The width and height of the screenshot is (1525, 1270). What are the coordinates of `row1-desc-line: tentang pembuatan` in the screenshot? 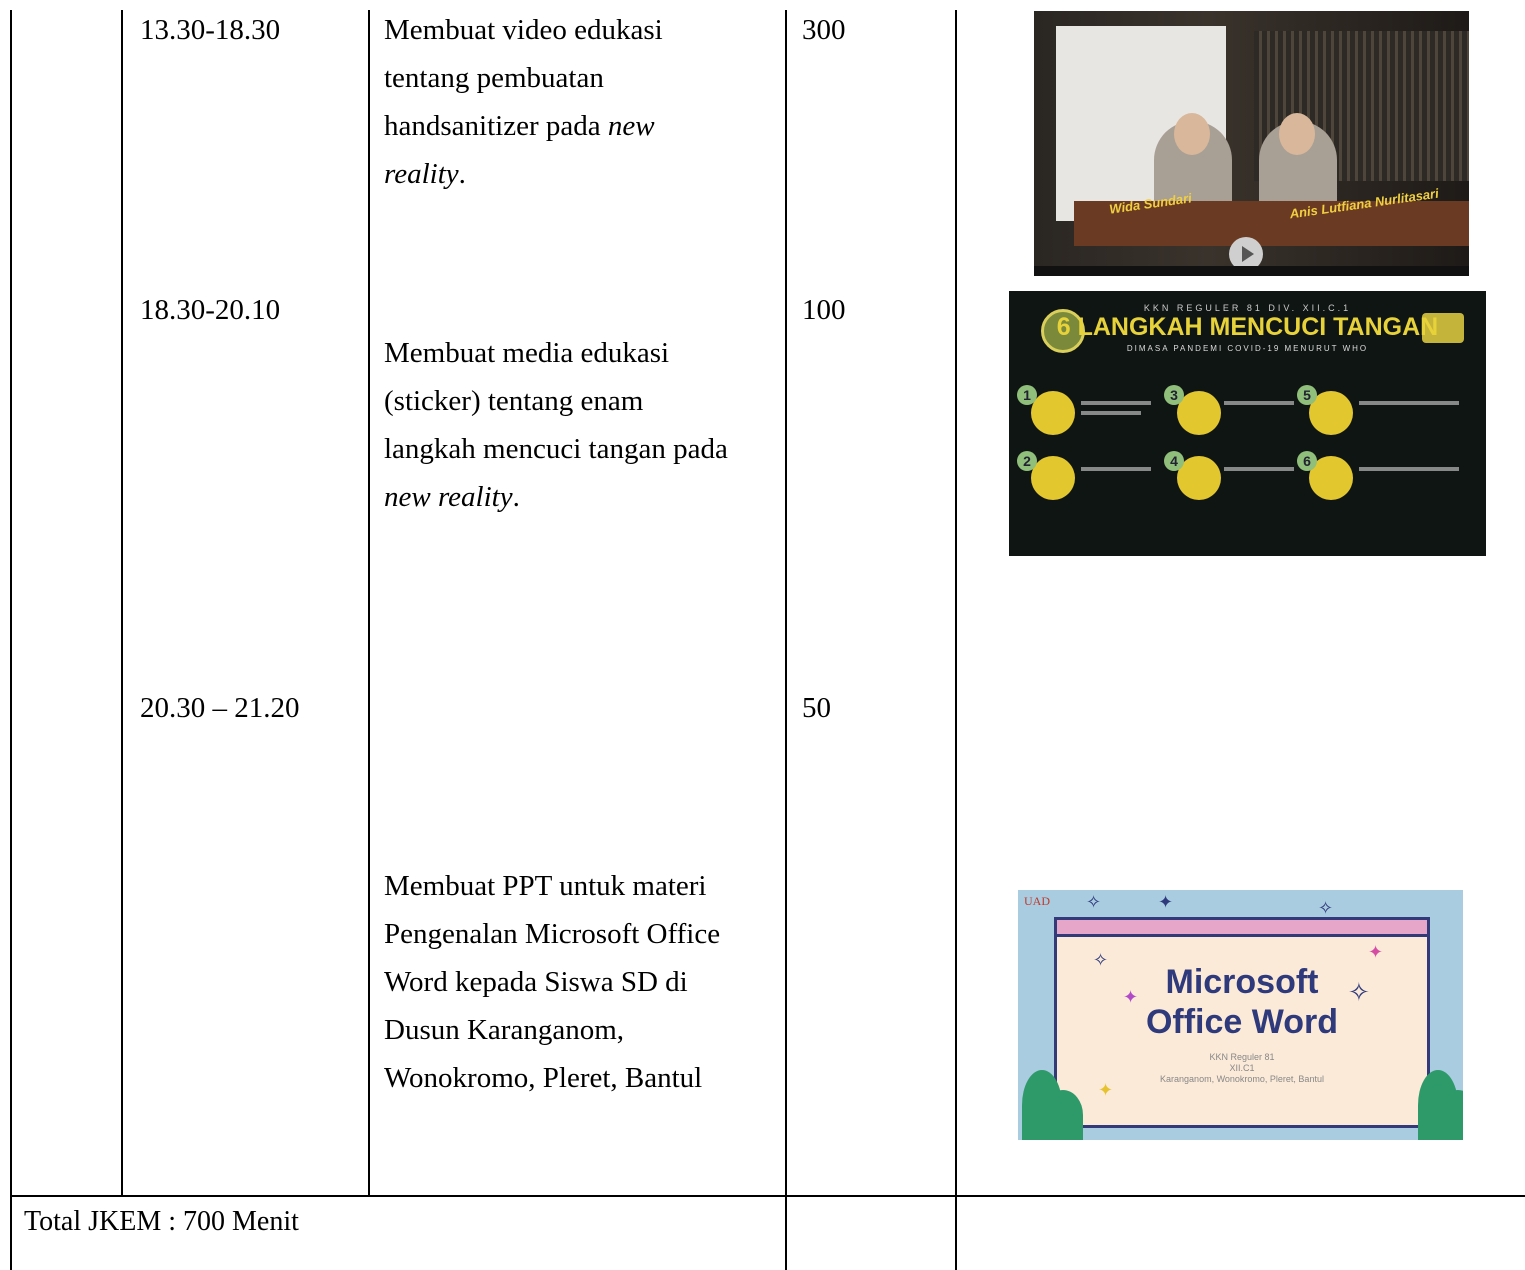 It's located at (494, 78).